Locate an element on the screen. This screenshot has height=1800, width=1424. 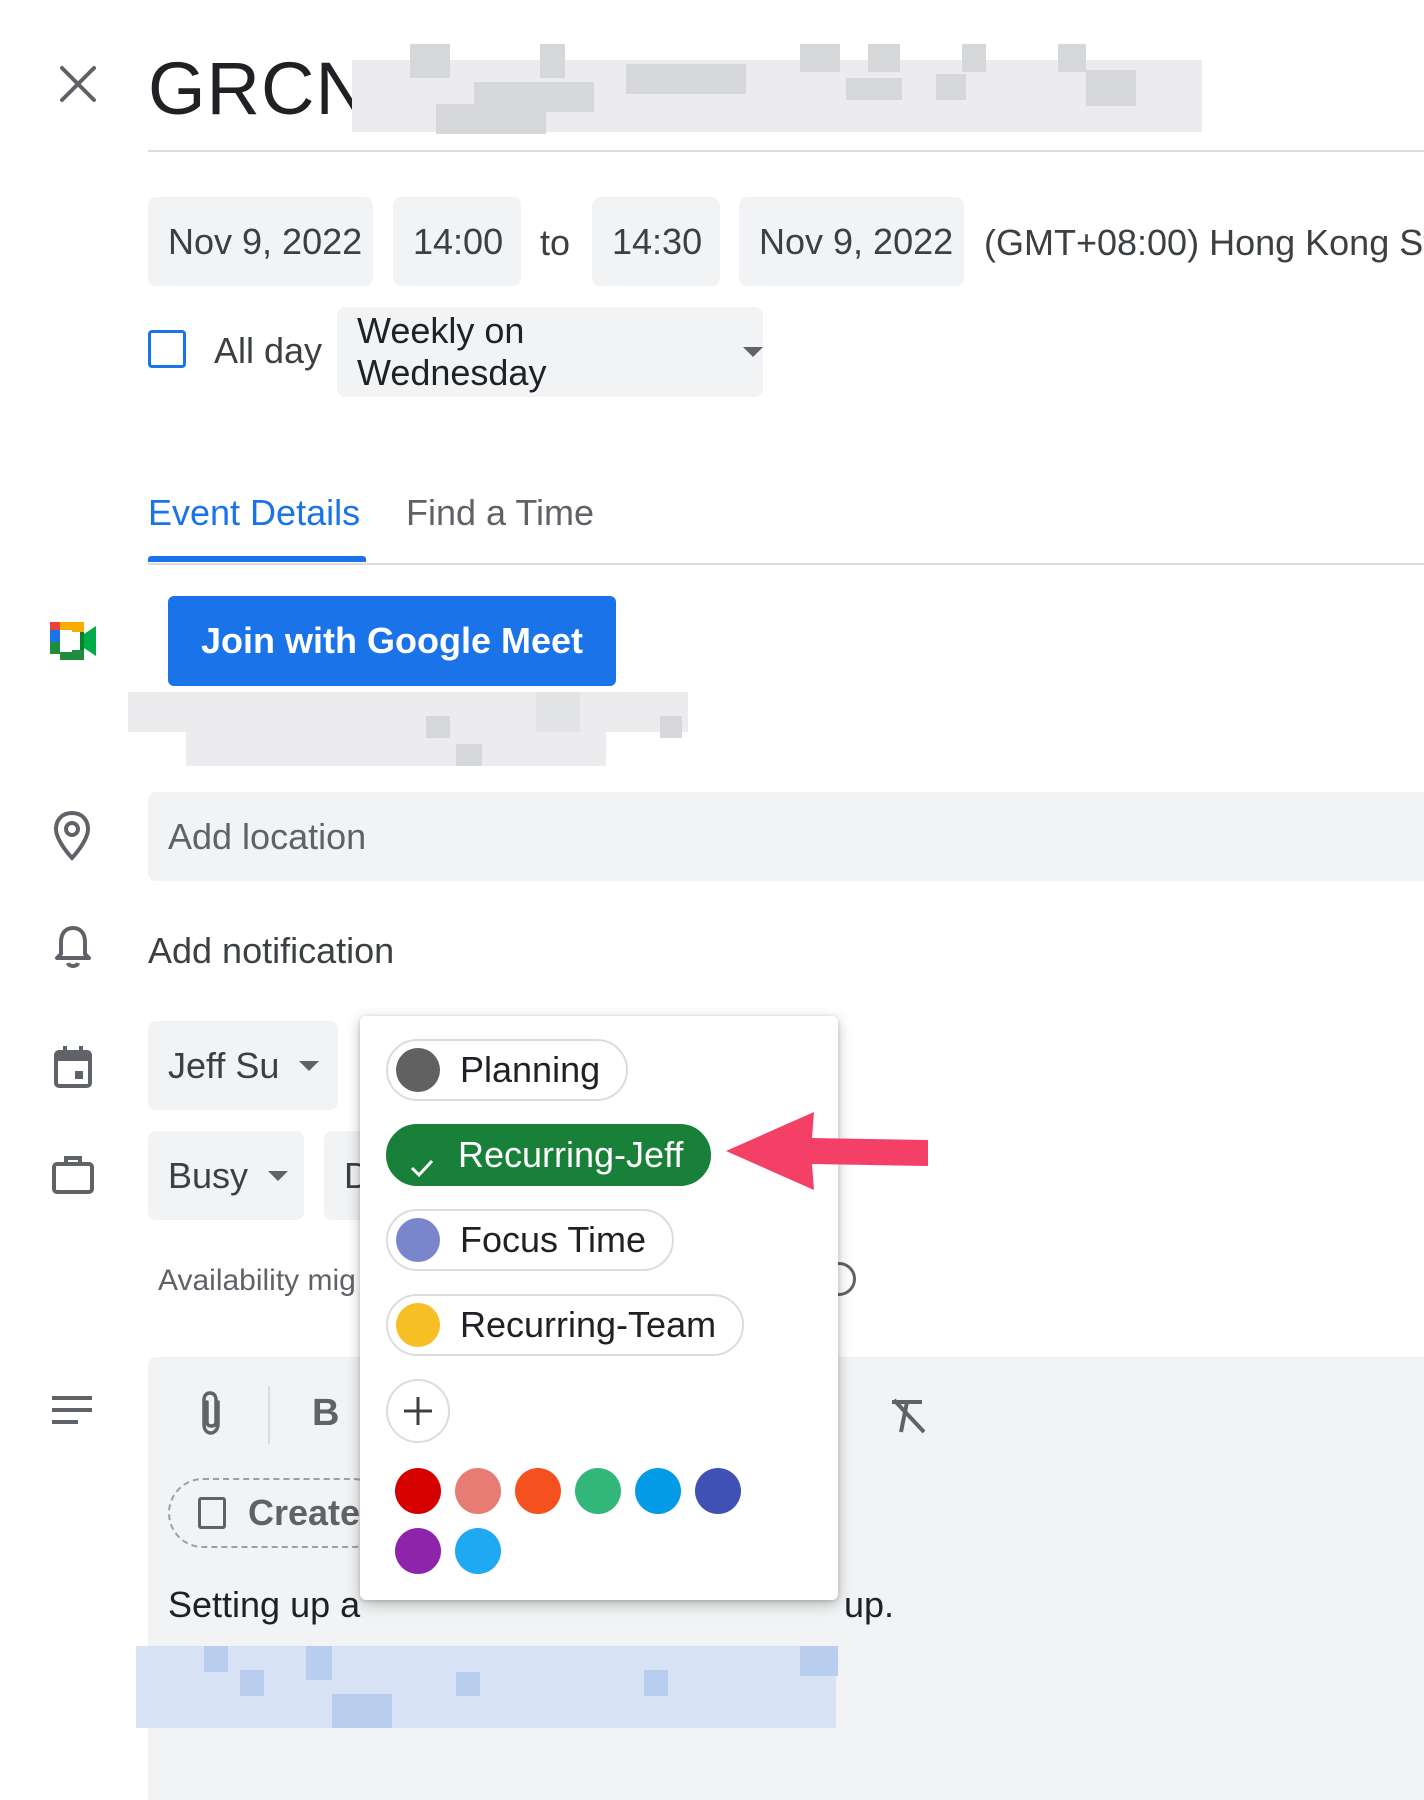
label-name: Recurring-Team is located at coordinates (588, 1324).